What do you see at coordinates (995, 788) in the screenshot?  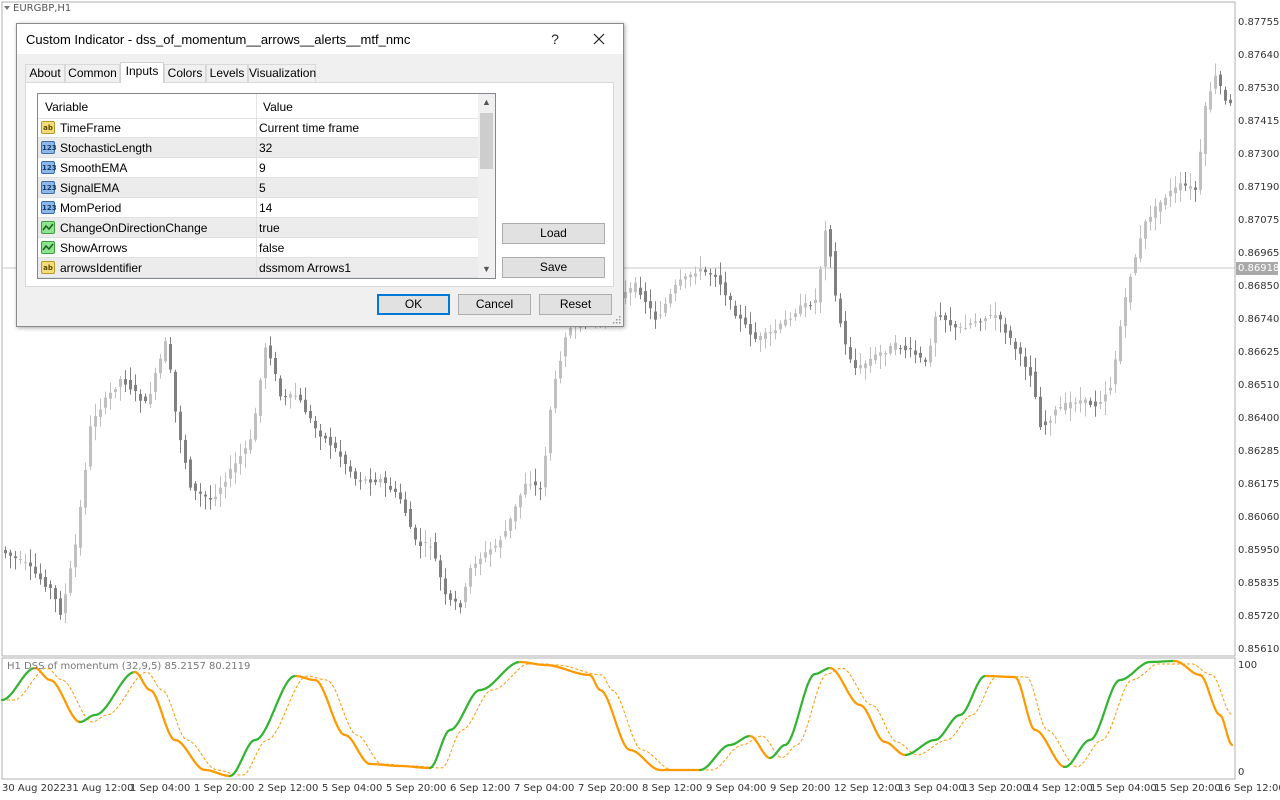 I see `time-axis-label: 13 Sep 20:00` at bounding box center [995, 788].